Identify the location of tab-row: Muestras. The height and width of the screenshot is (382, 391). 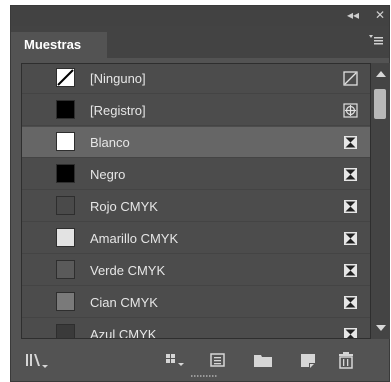
(200, 42).